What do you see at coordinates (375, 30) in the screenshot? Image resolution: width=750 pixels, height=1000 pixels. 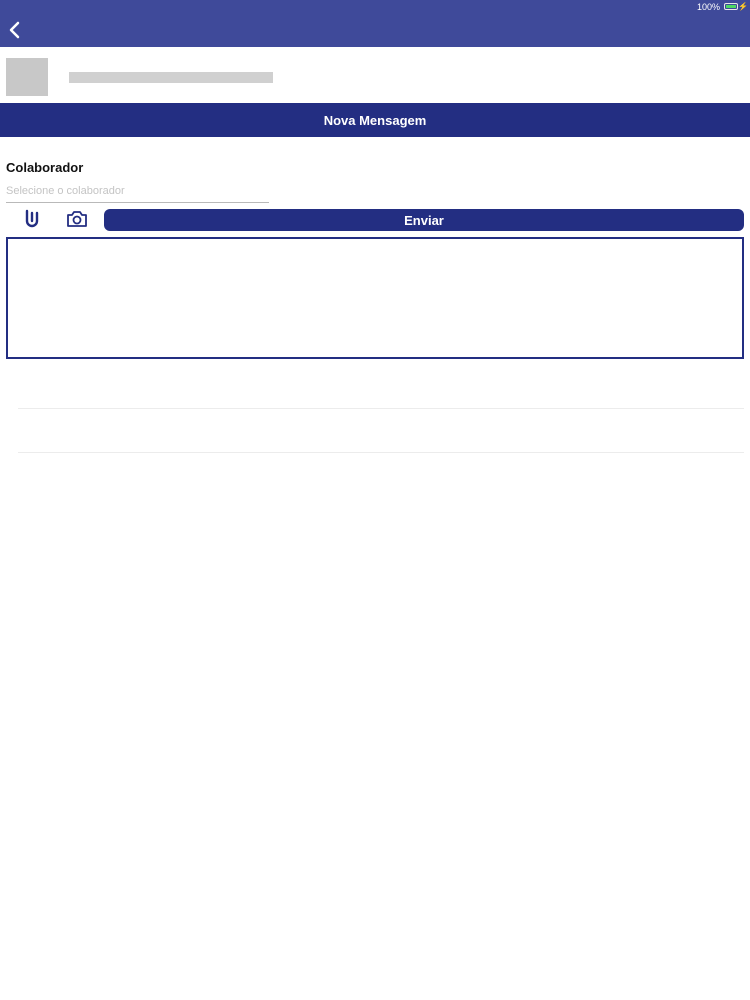 I see `navigation-bar` at bounding box center [375, 30].